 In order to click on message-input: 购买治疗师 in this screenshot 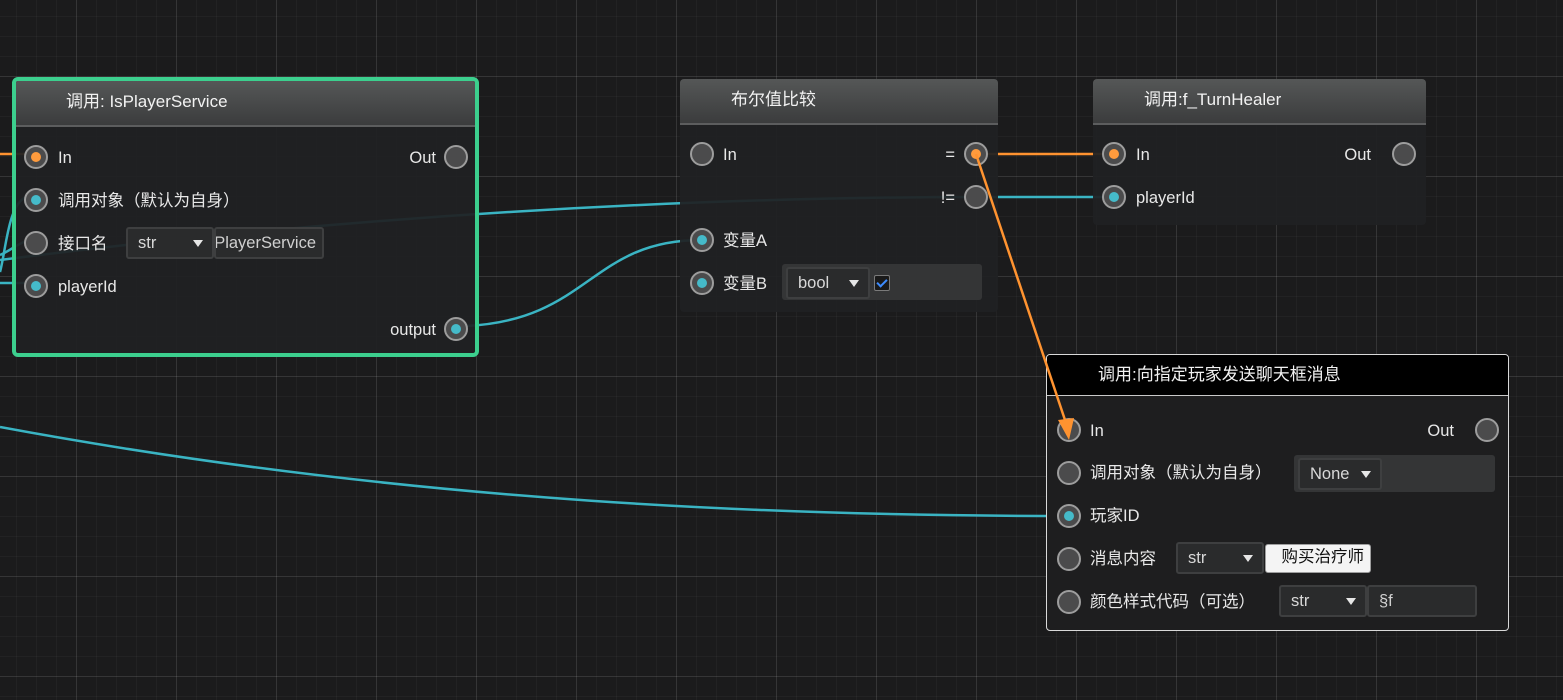, I will do `click(1318, 558)`.